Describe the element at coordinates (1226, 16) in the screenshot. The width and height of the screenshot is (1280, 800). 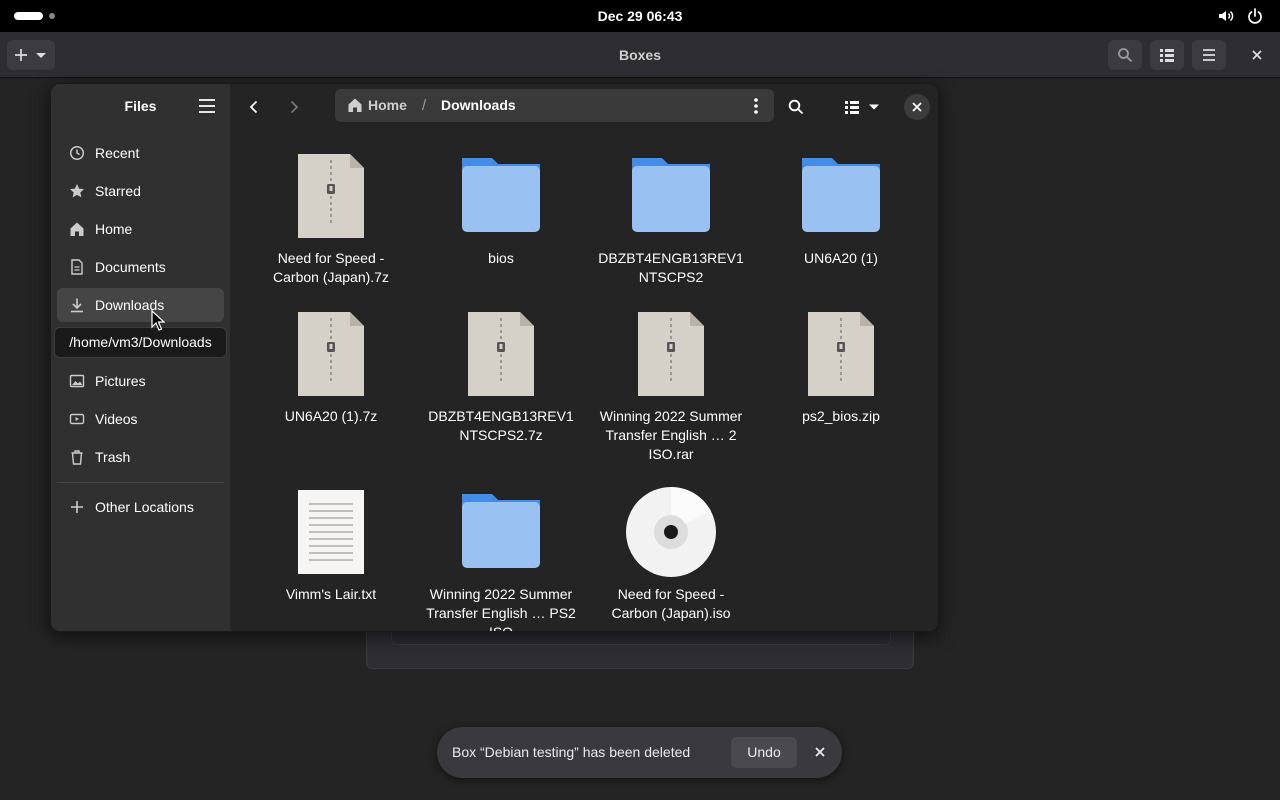
I see `volume-icon` at that location.